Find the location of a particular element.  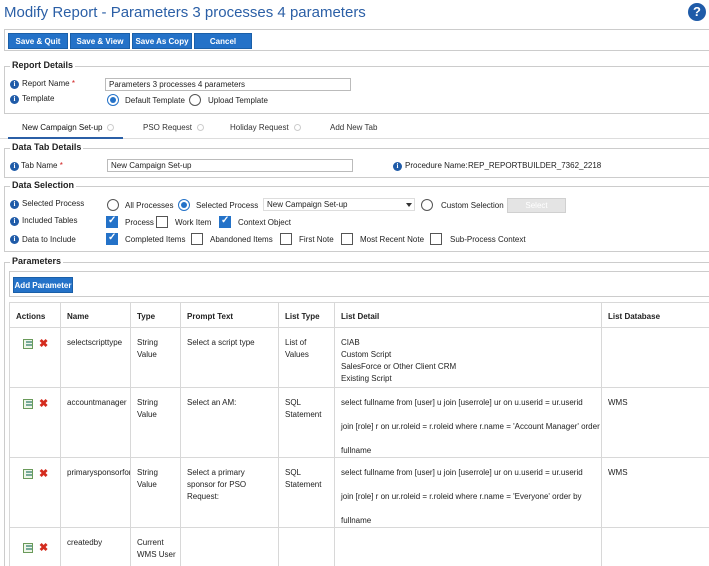

cancel-button: Cancel is located at coordinates (223, 41).